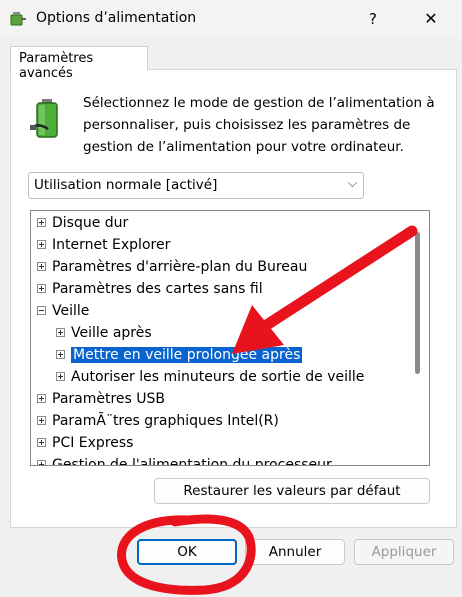 The height and width of the screenshot is (597, 462). Describe the element at coordinates (109, 399) in the screenshot. I see `tree-item-label: Paramètres USB` at that location.